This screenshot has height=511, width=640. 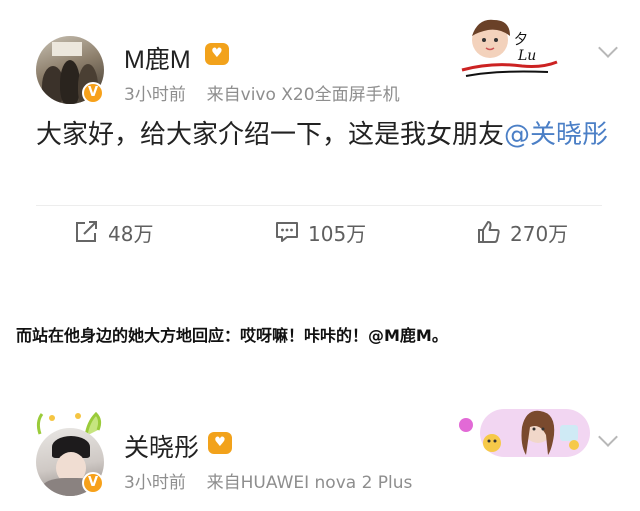 I want to click on comment-icon, so click(x=287, y=232).